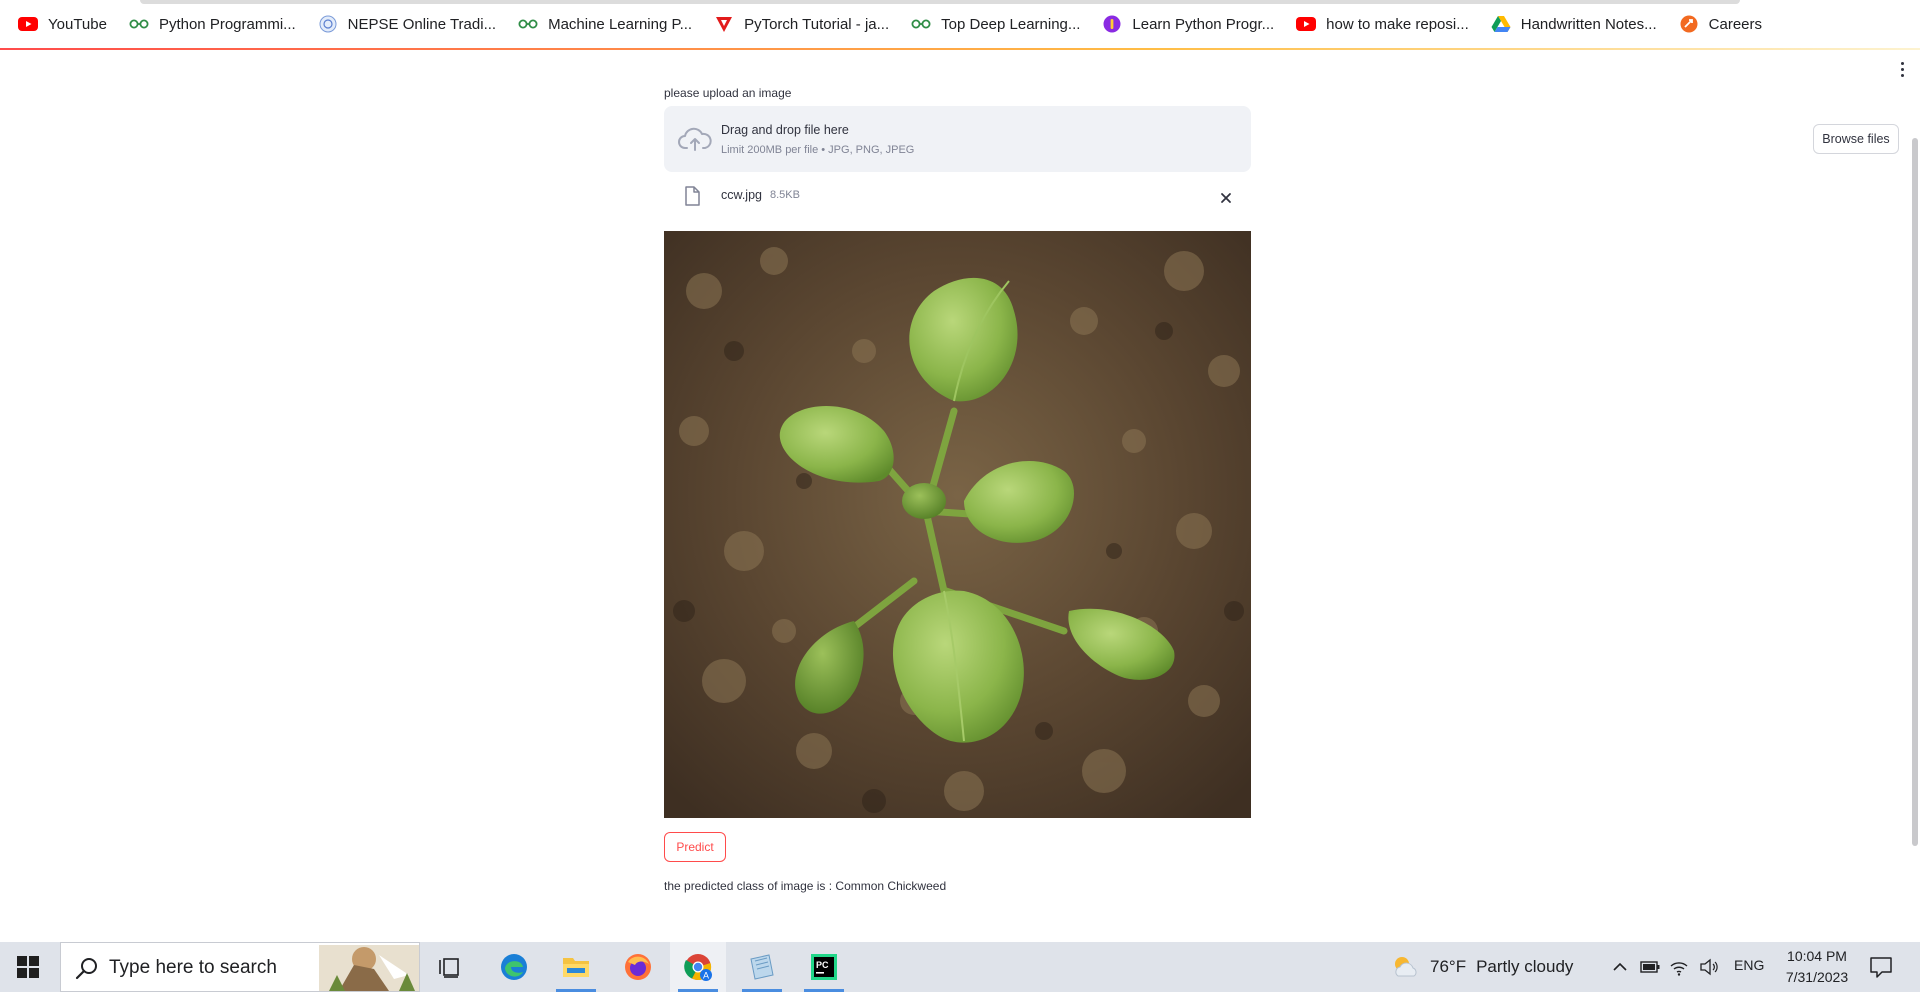  Describe the element at coordinates (785, 130) in the screenshot. I see `dropzone-title: Drag and drop file here` at that location.